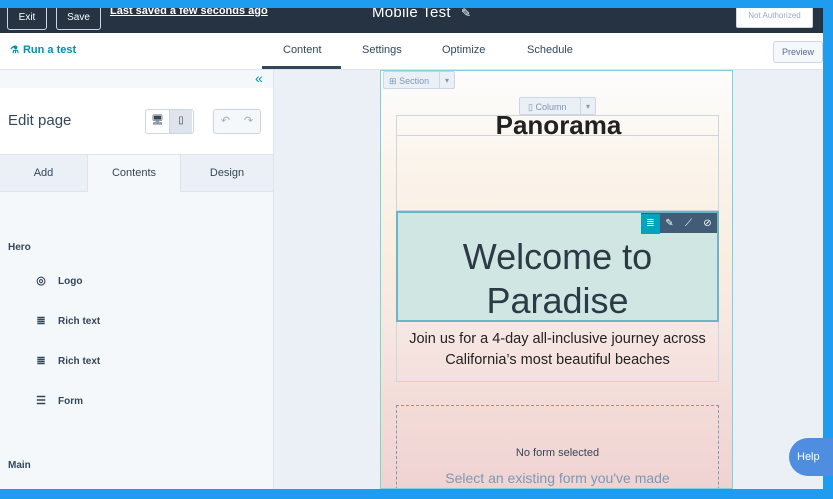 Image resolution: width=833 pixels, height=499 pixels. I want to click on save-button: Save, so click(78, 19).